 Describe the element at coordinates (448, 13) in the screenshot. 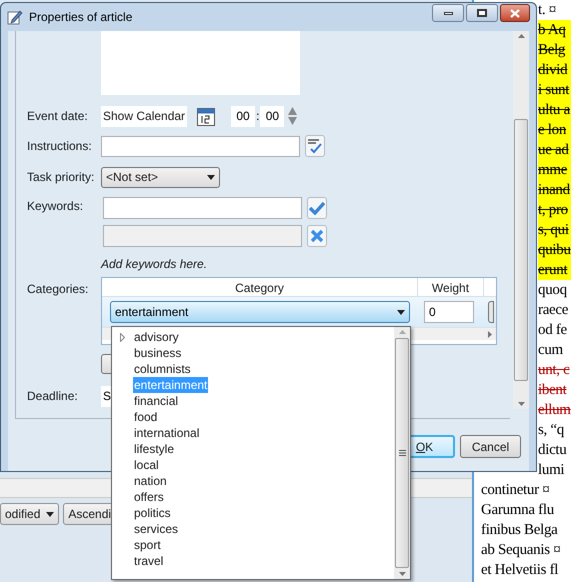

I see `minimize-button` at that location.